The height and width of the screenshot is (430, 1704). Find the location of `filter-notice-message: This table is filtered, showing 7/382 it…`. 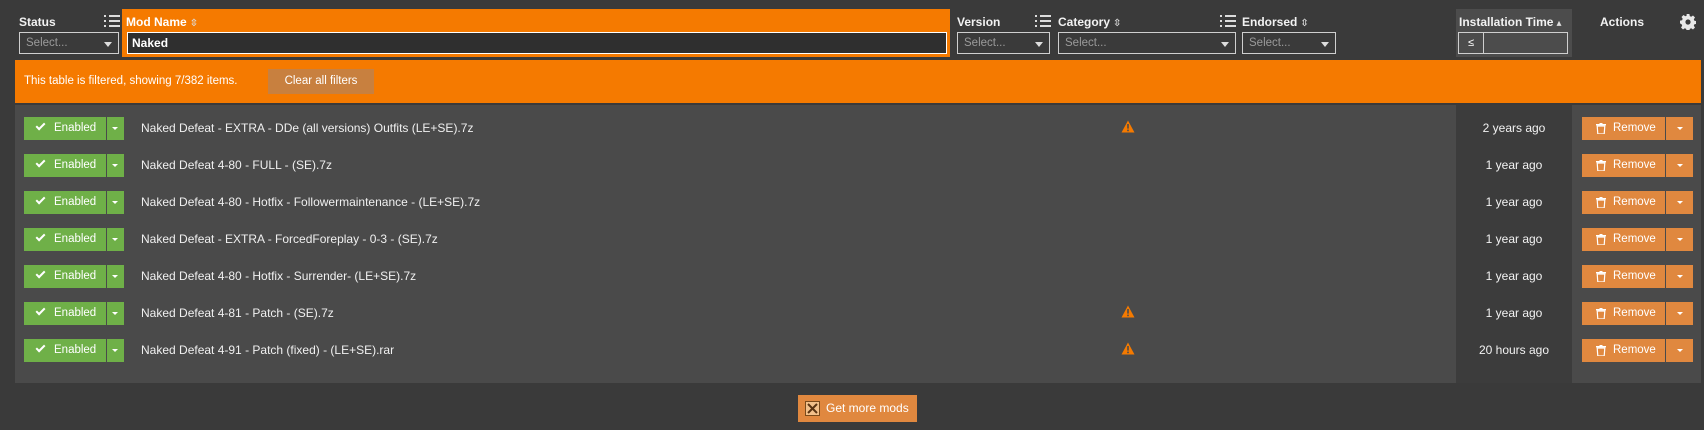

filter-notice-message: This table is filtered, showing 7/382 it… is located at coordinates (131, 81).